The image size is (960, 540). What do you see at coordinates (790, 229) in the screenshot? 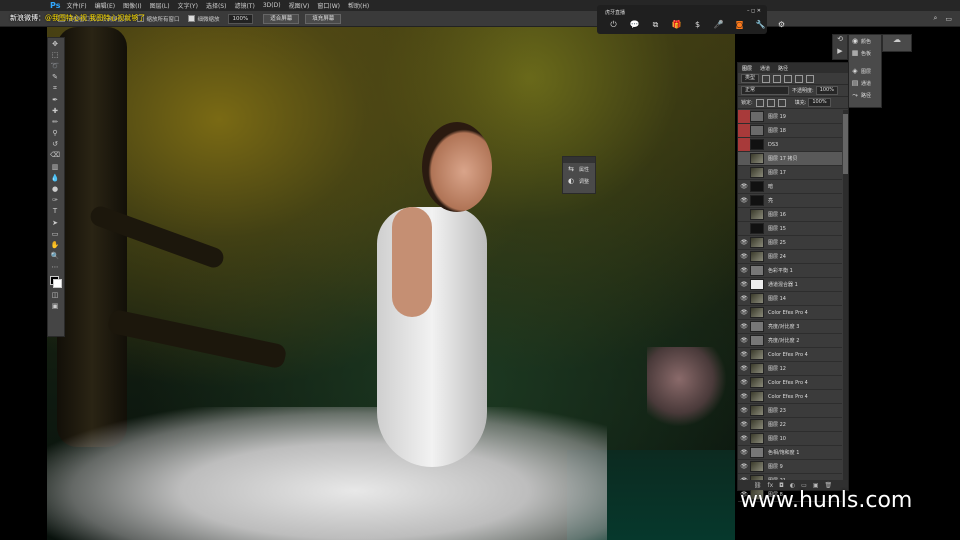
I see `layer-row: 图层 15` at bounding box center [790, 229].